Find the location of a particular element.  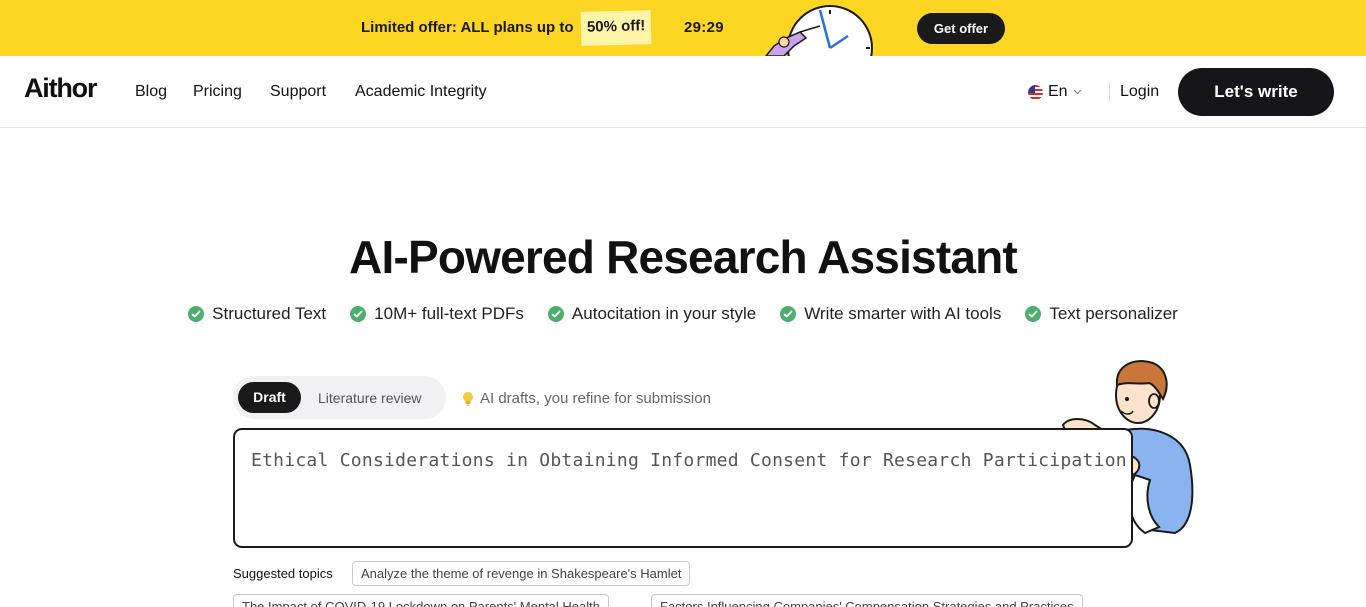

page-title: AI-Powered Research Assistant is located at coordinates (683, 257).